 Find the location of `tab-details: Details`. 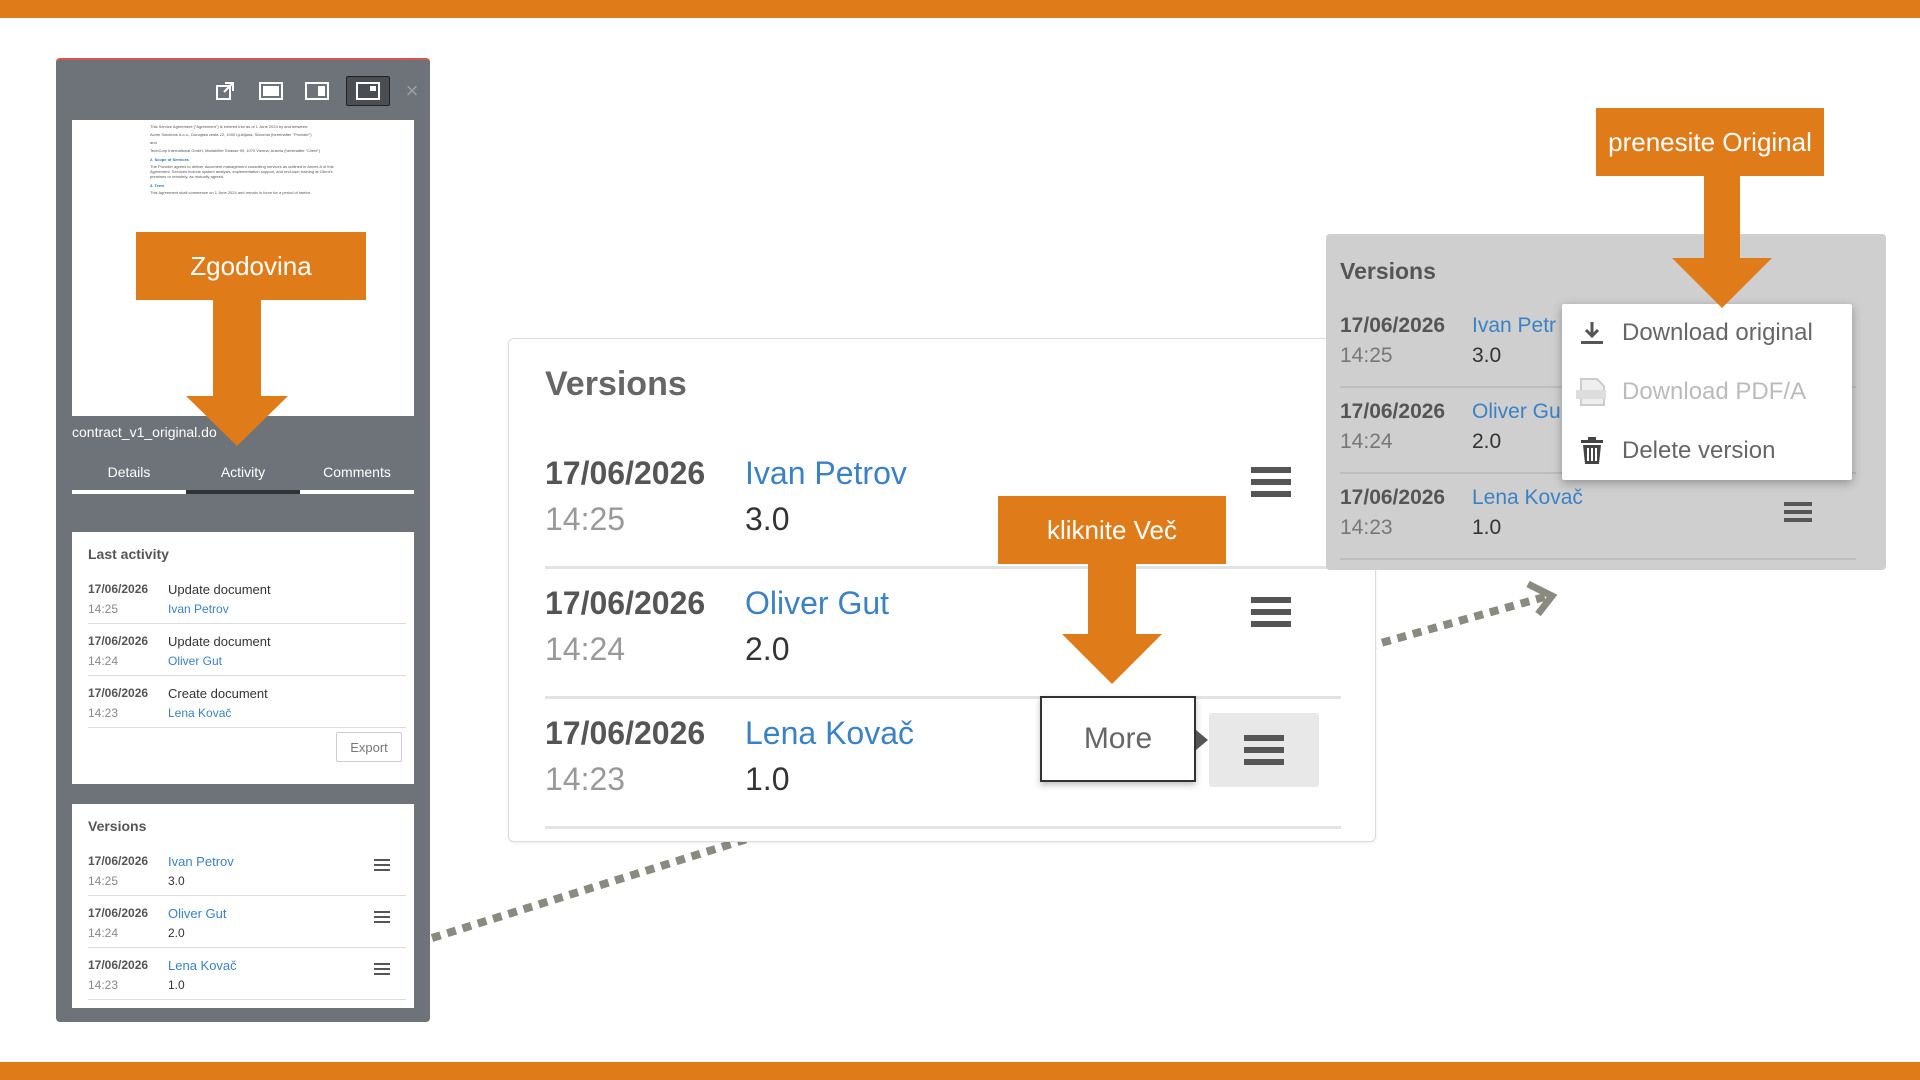

tab-details: Details is located at coordinates (129, 474).